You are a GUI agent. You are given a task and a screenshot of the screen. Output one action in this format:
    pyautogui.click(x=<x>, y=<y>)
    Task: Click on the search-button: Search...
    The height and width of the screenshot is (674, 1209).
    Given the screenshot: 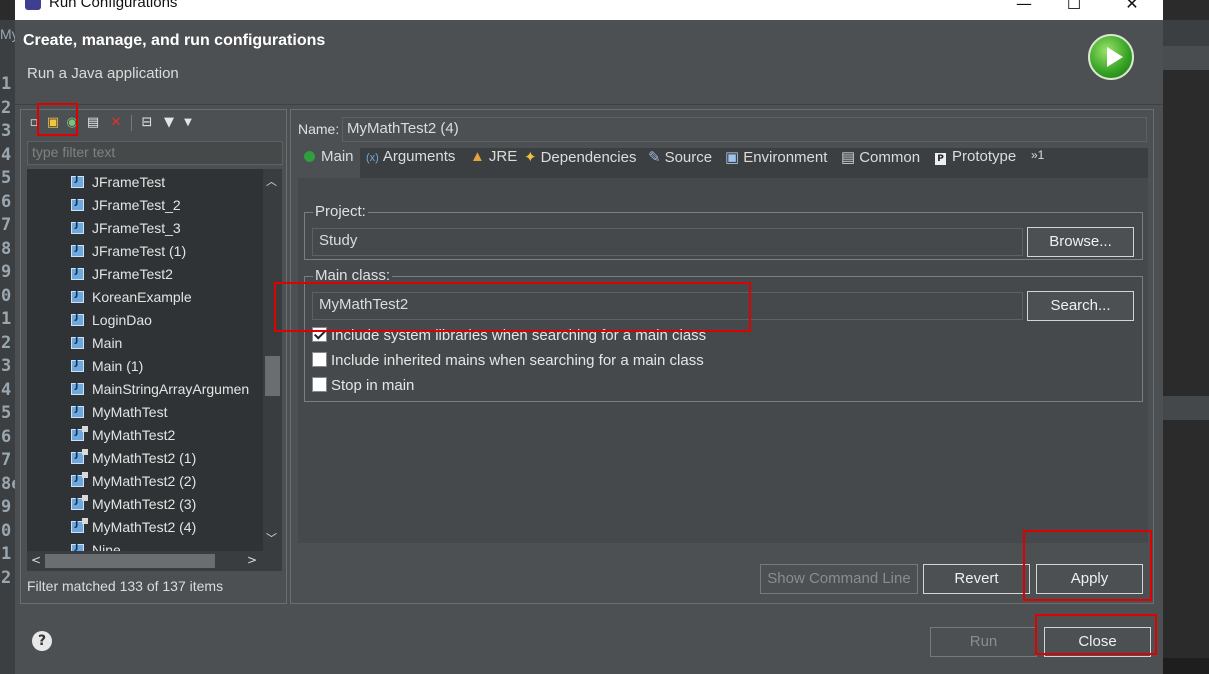 What is the action you would take?
    pyautogui.click(x=1080, y=306)
    